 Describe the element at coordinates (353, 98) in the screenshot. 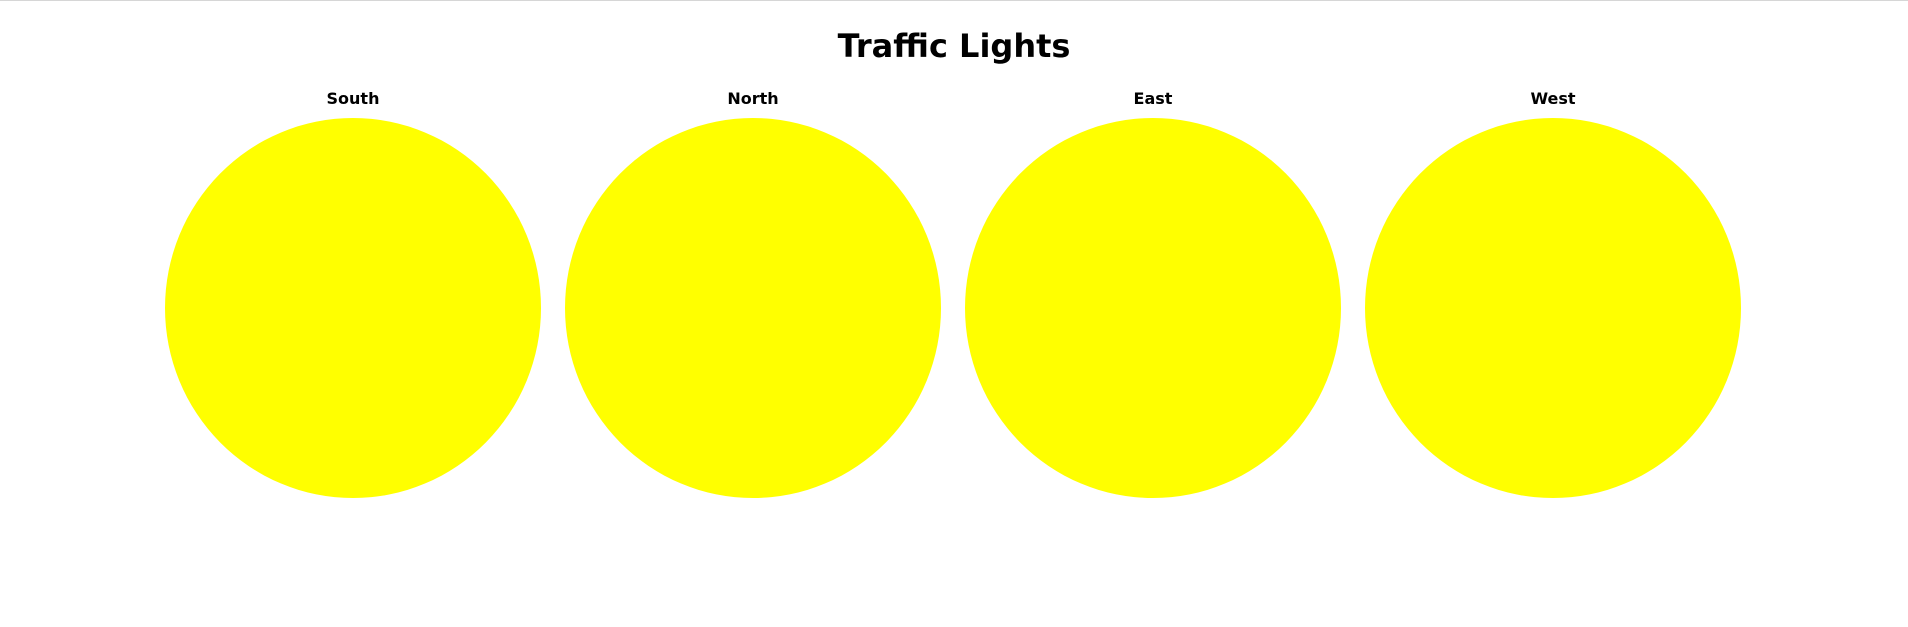

I see `direction-label: South` at that location.